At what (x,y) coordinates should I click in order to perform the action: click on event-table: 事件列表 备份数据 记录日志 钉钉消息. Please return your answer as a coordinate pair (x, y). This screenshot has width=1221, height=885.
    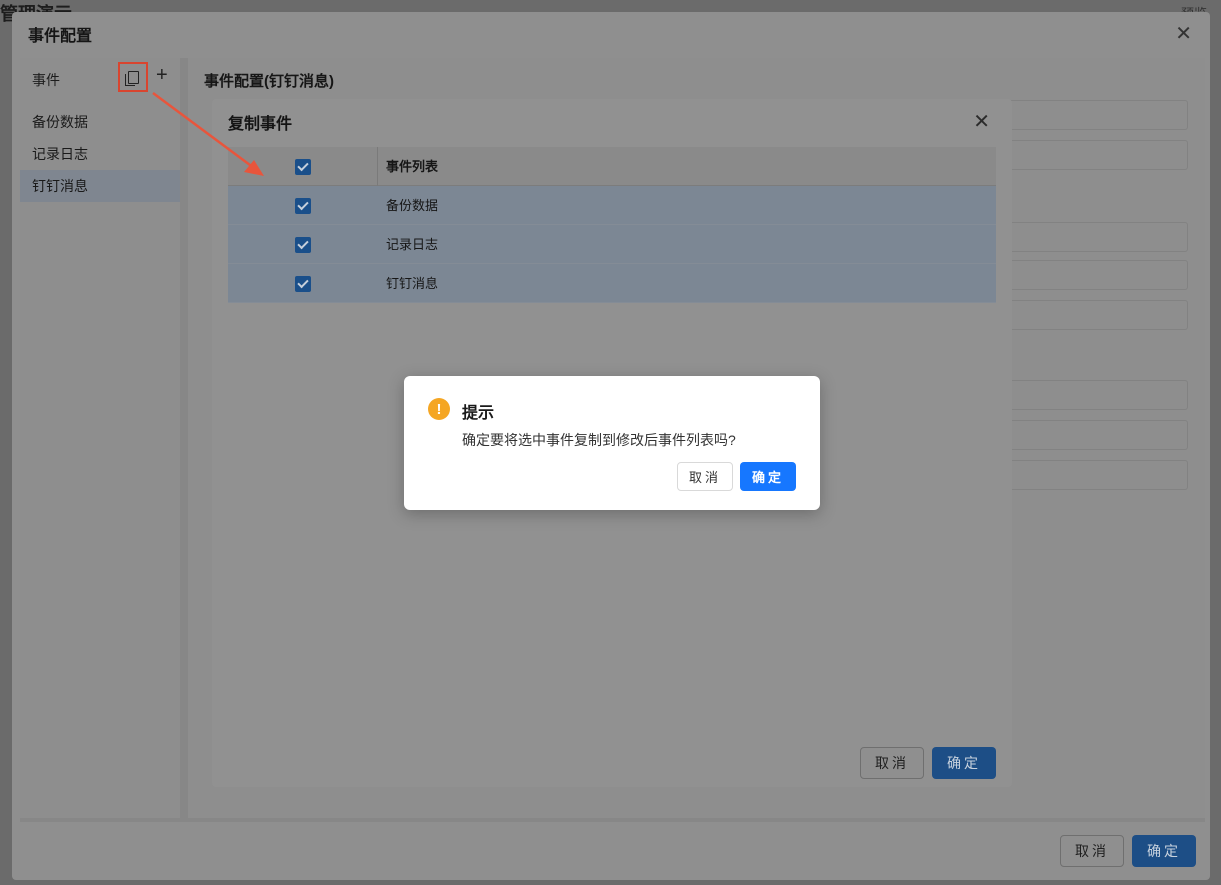
    Looking at the image, I should click on (612, 225).